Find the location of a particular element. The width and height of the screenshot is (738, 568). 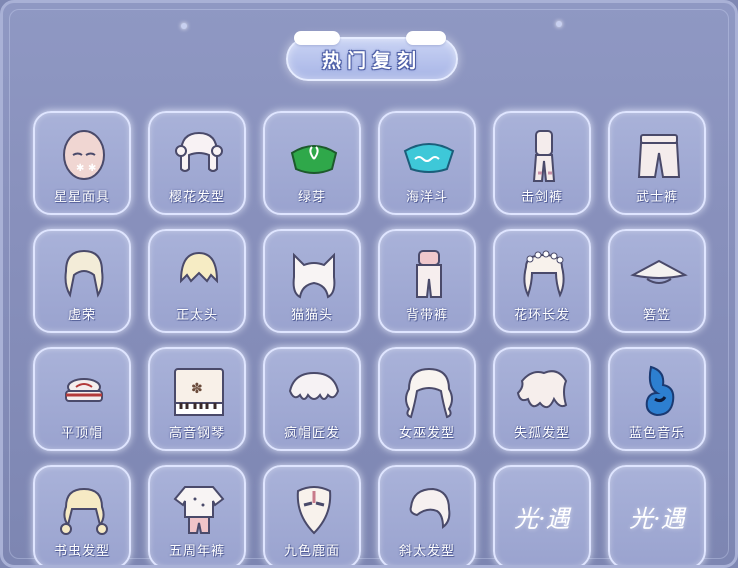

item-tile-fencing-pants: 击剑裤 is located at coordinates (542, 163).